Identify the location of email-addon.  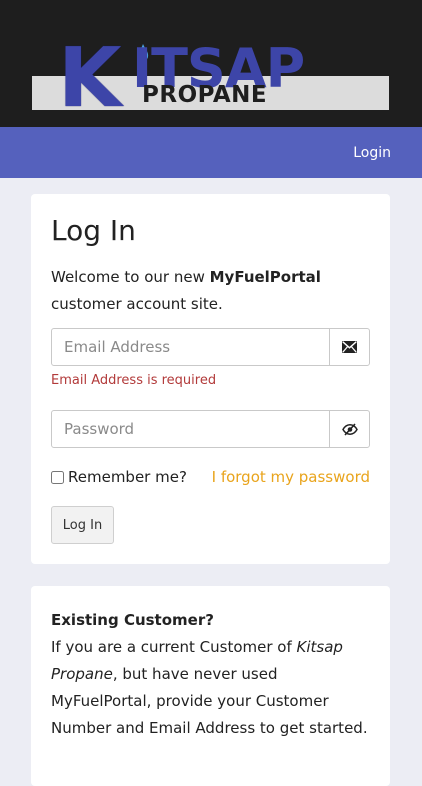
(349, 347).